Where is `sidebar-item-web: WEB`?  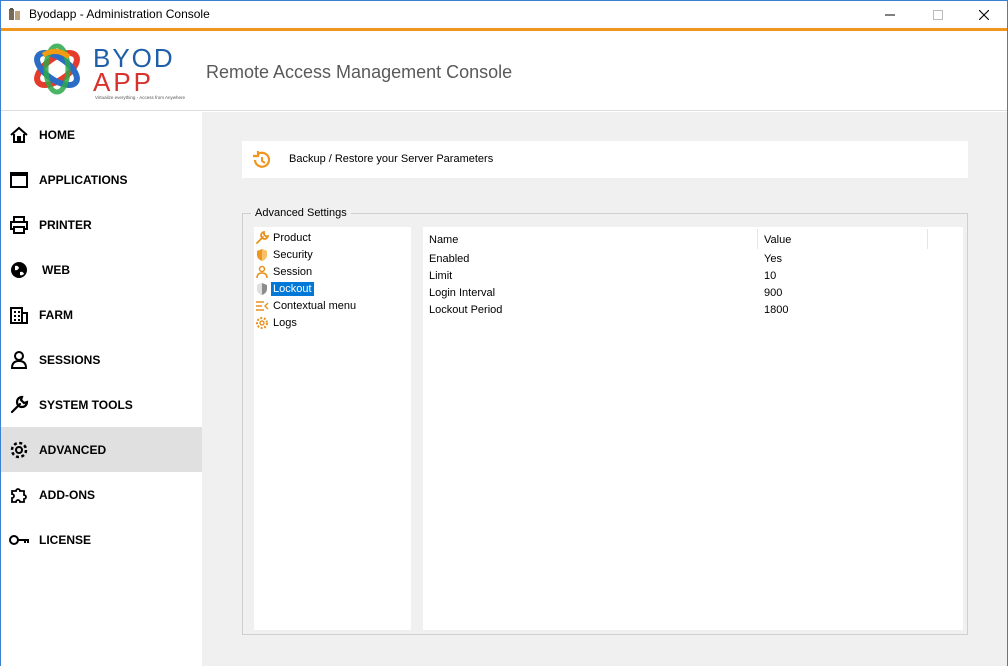
sidebar-item-web: WEB is located at coordinates (101, 269).